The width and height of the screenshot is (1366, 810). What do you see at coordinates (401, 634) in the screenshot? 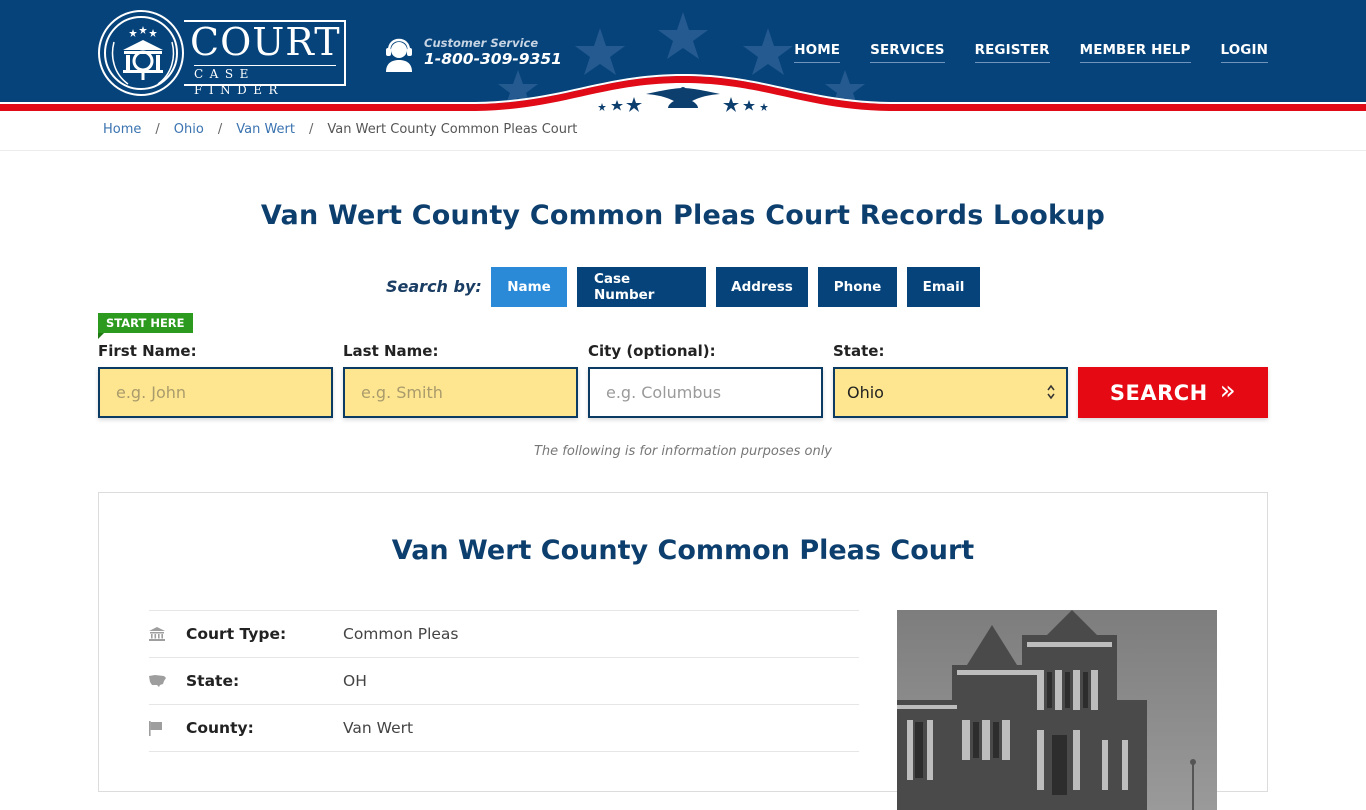
I see `detail-value: Common Pleas` at bounding box center [401, 634].